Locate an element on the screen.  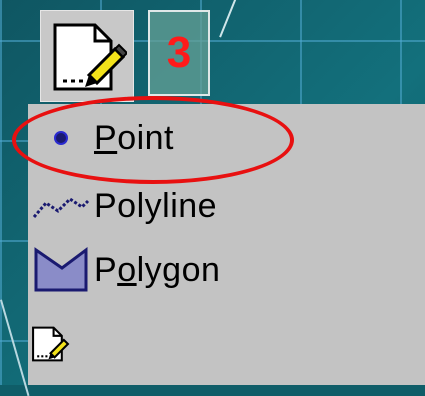
polyline-icon is located at coordinates (61, 206).